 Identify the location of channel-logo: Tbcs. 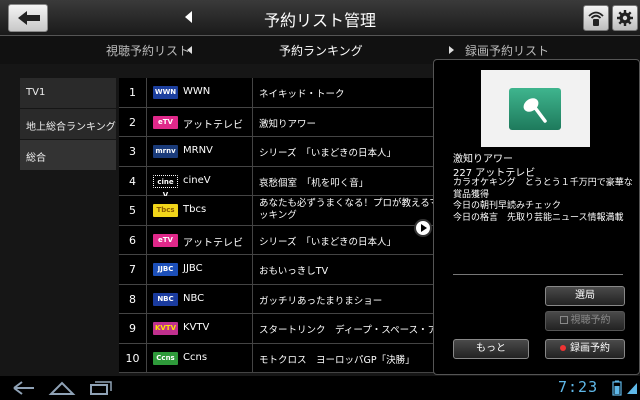
(165, 210).